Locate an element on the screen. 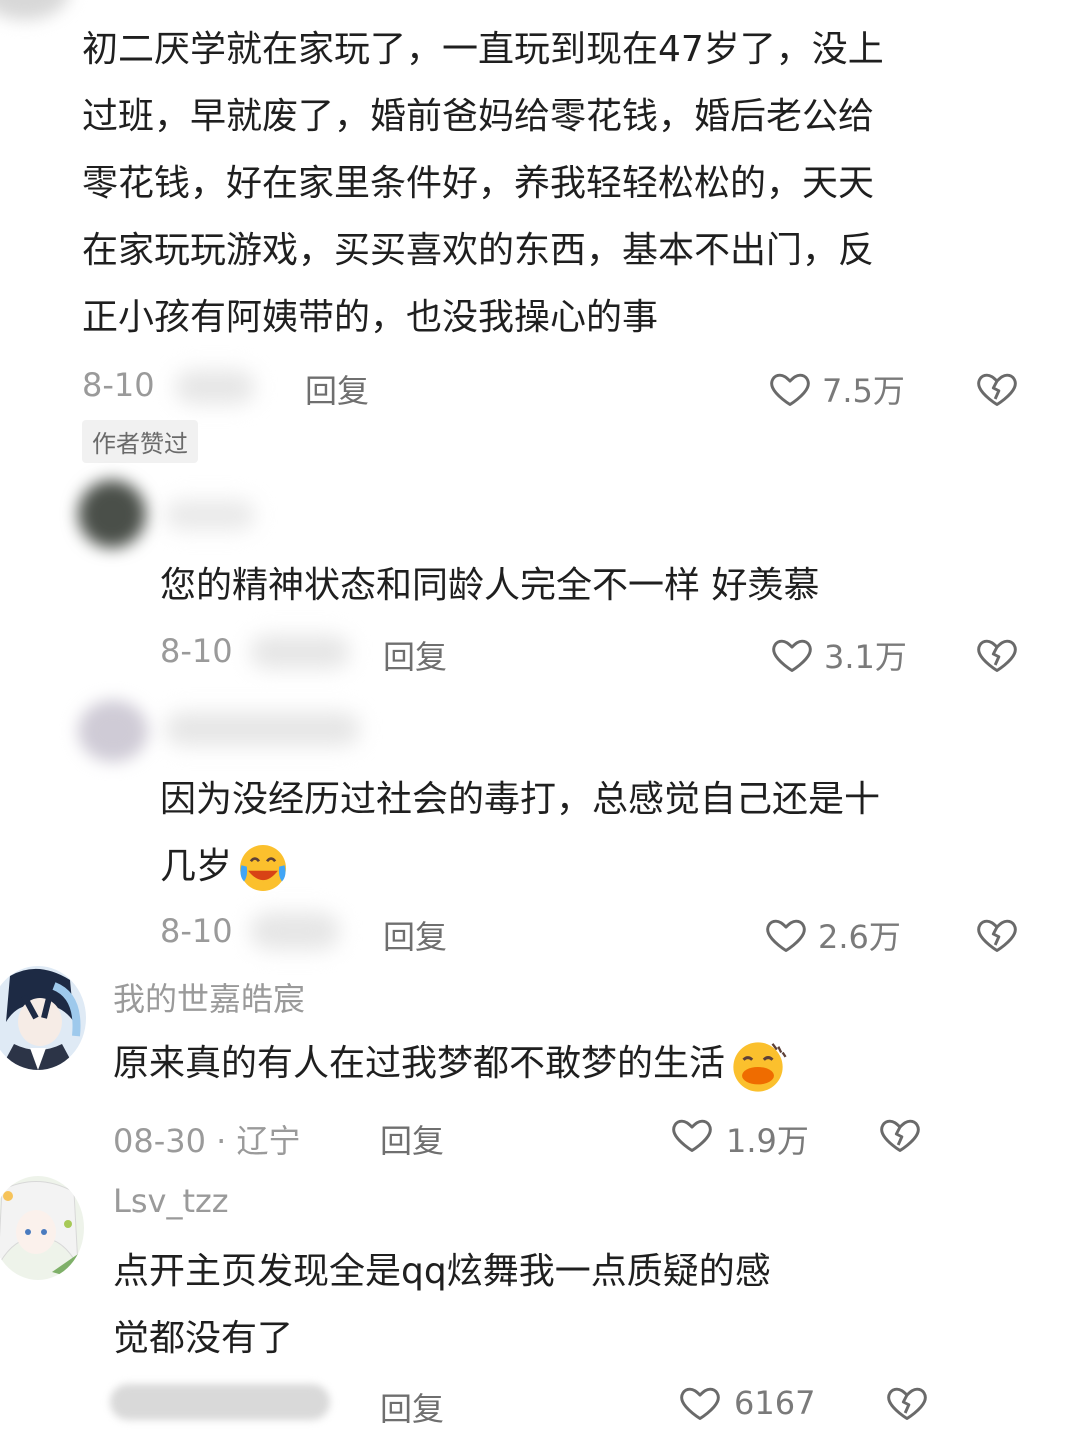  username: Lsv_tzz is located at coordinates (171, 1201).